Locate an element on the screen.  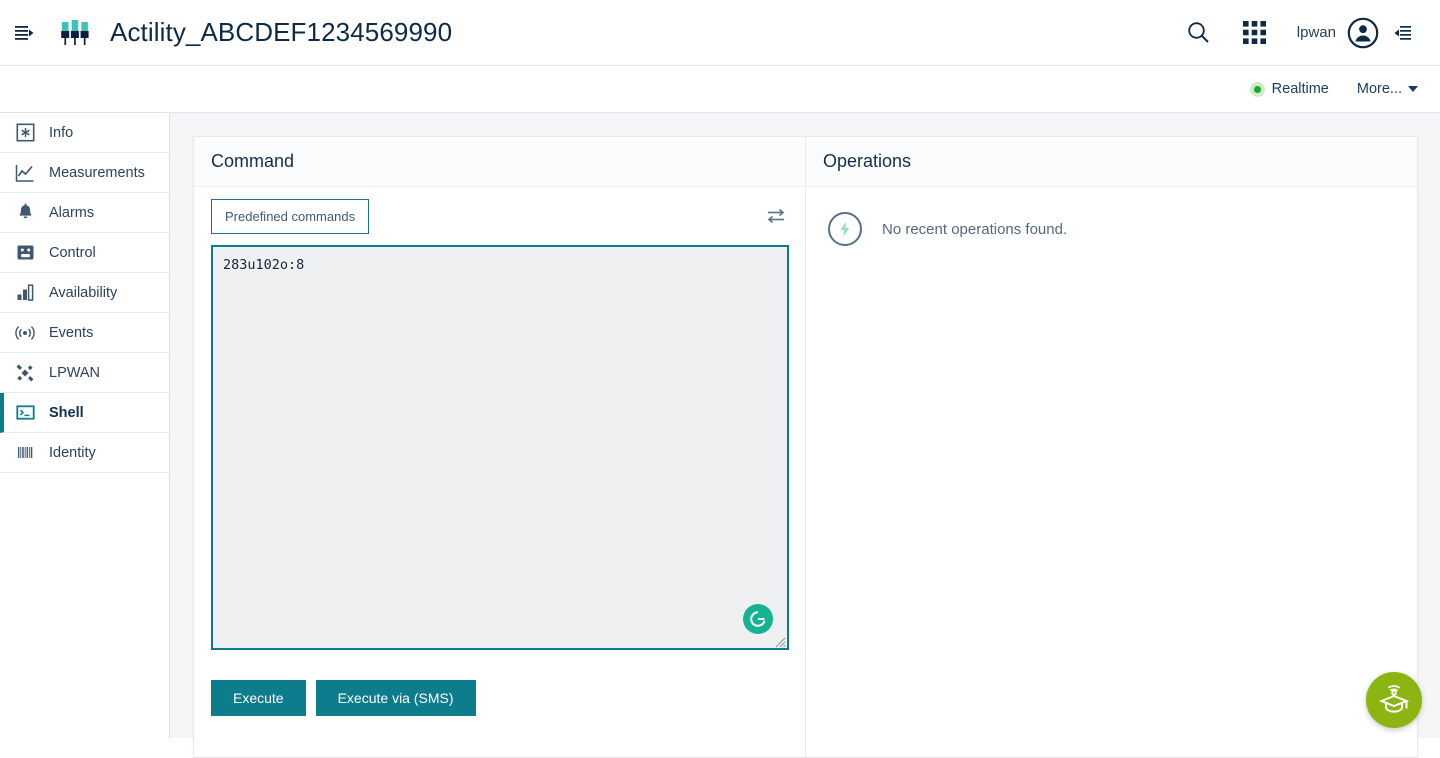
user-avatar-icon is located at coordinates (1363, 33).